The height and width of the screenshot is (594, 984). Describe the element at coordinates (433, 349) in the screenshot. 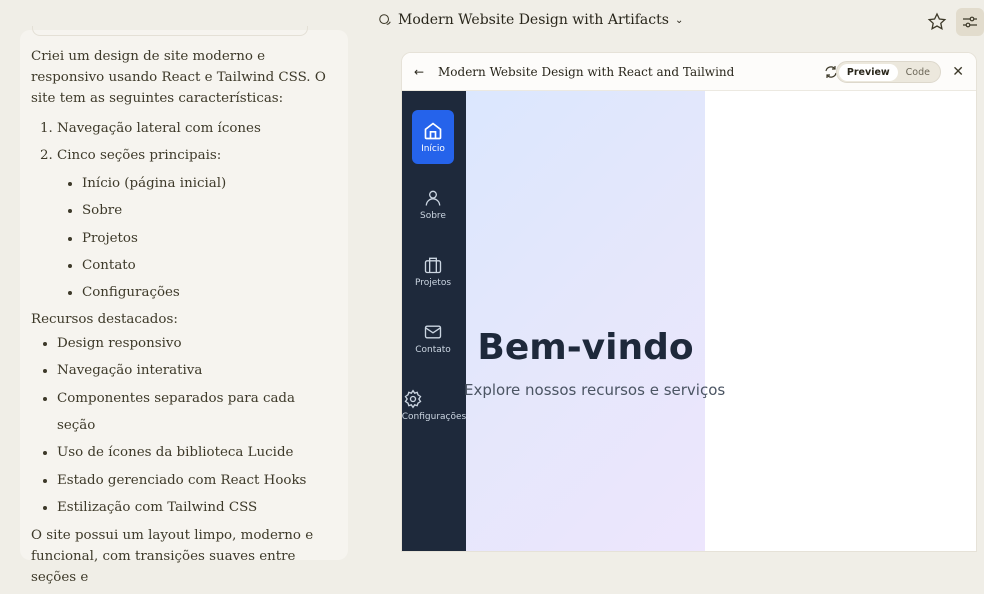

I see `nav-label: Contato` at that location.